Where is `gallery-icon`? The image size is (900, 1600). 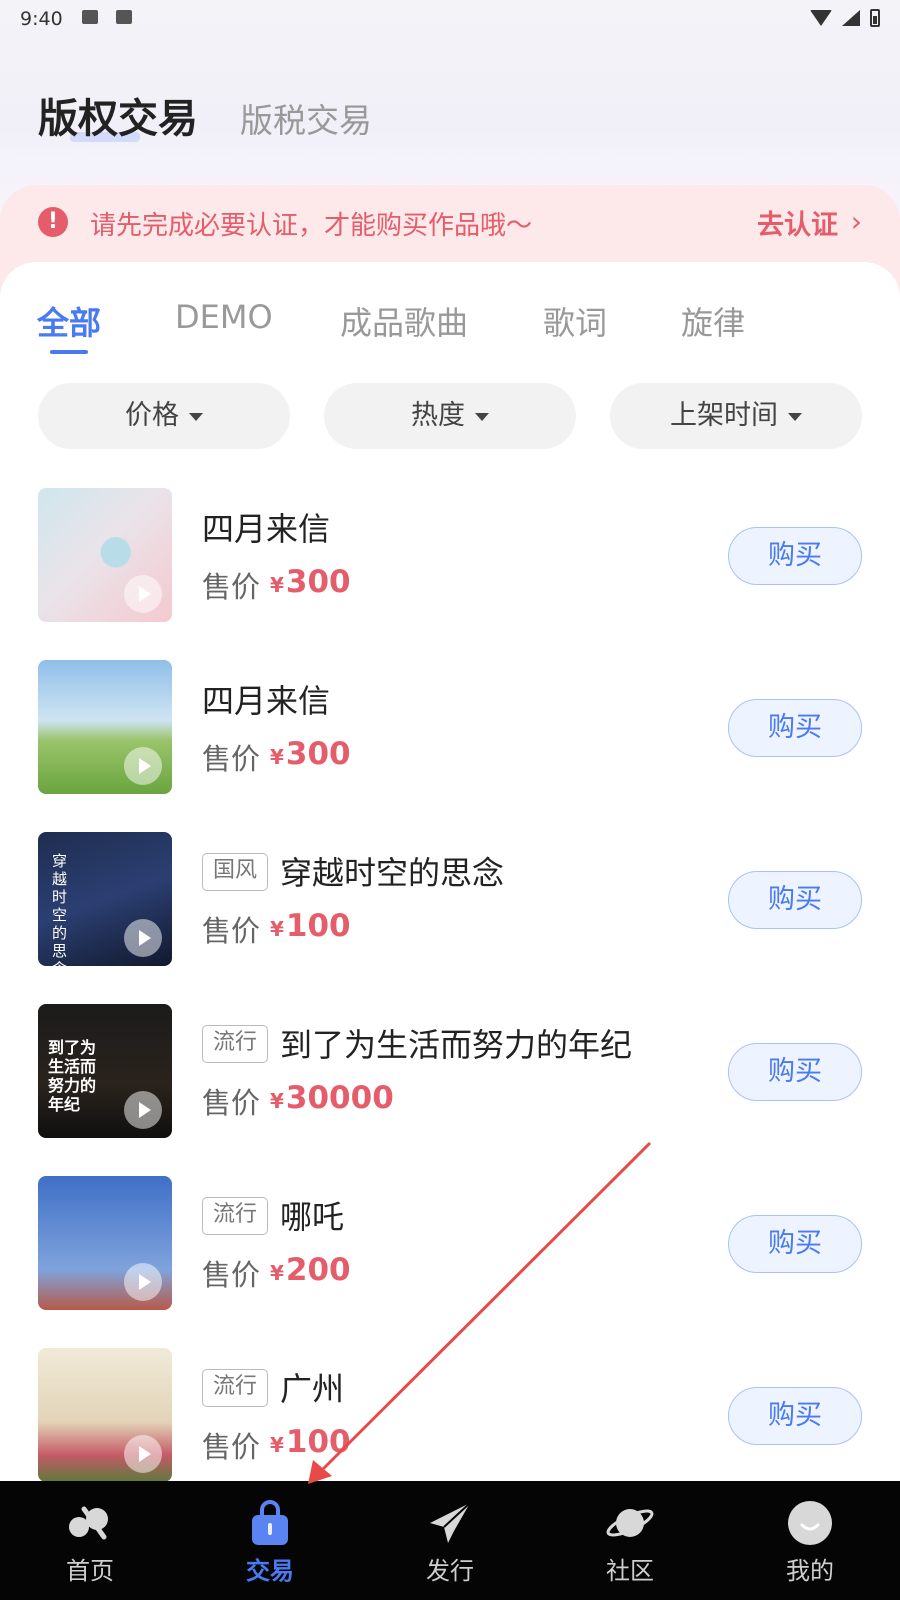
gallery-icon is located at coordinates (90, 17).